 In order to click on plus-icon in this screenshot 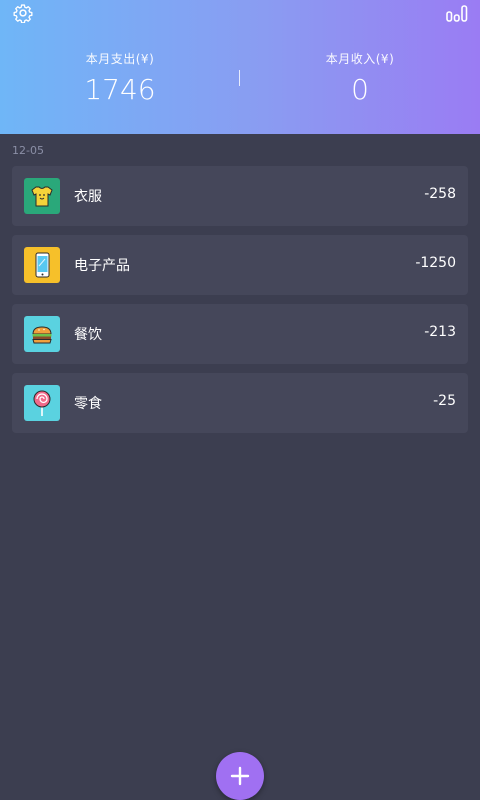, I will do `click(240, 776)`.